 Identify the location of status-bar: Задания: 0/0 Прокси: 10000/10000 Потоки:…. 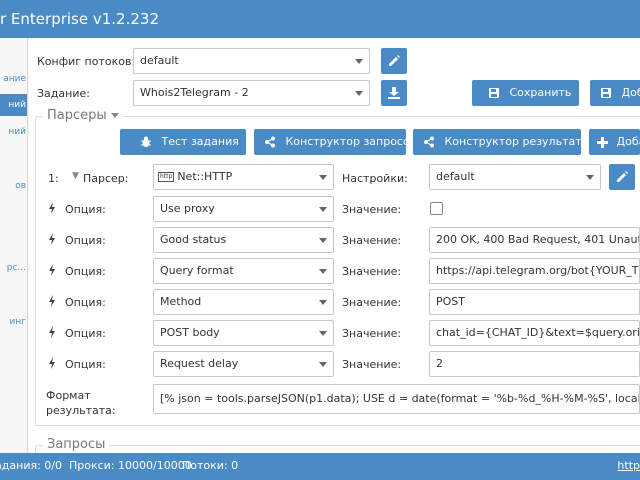
(320, 466).